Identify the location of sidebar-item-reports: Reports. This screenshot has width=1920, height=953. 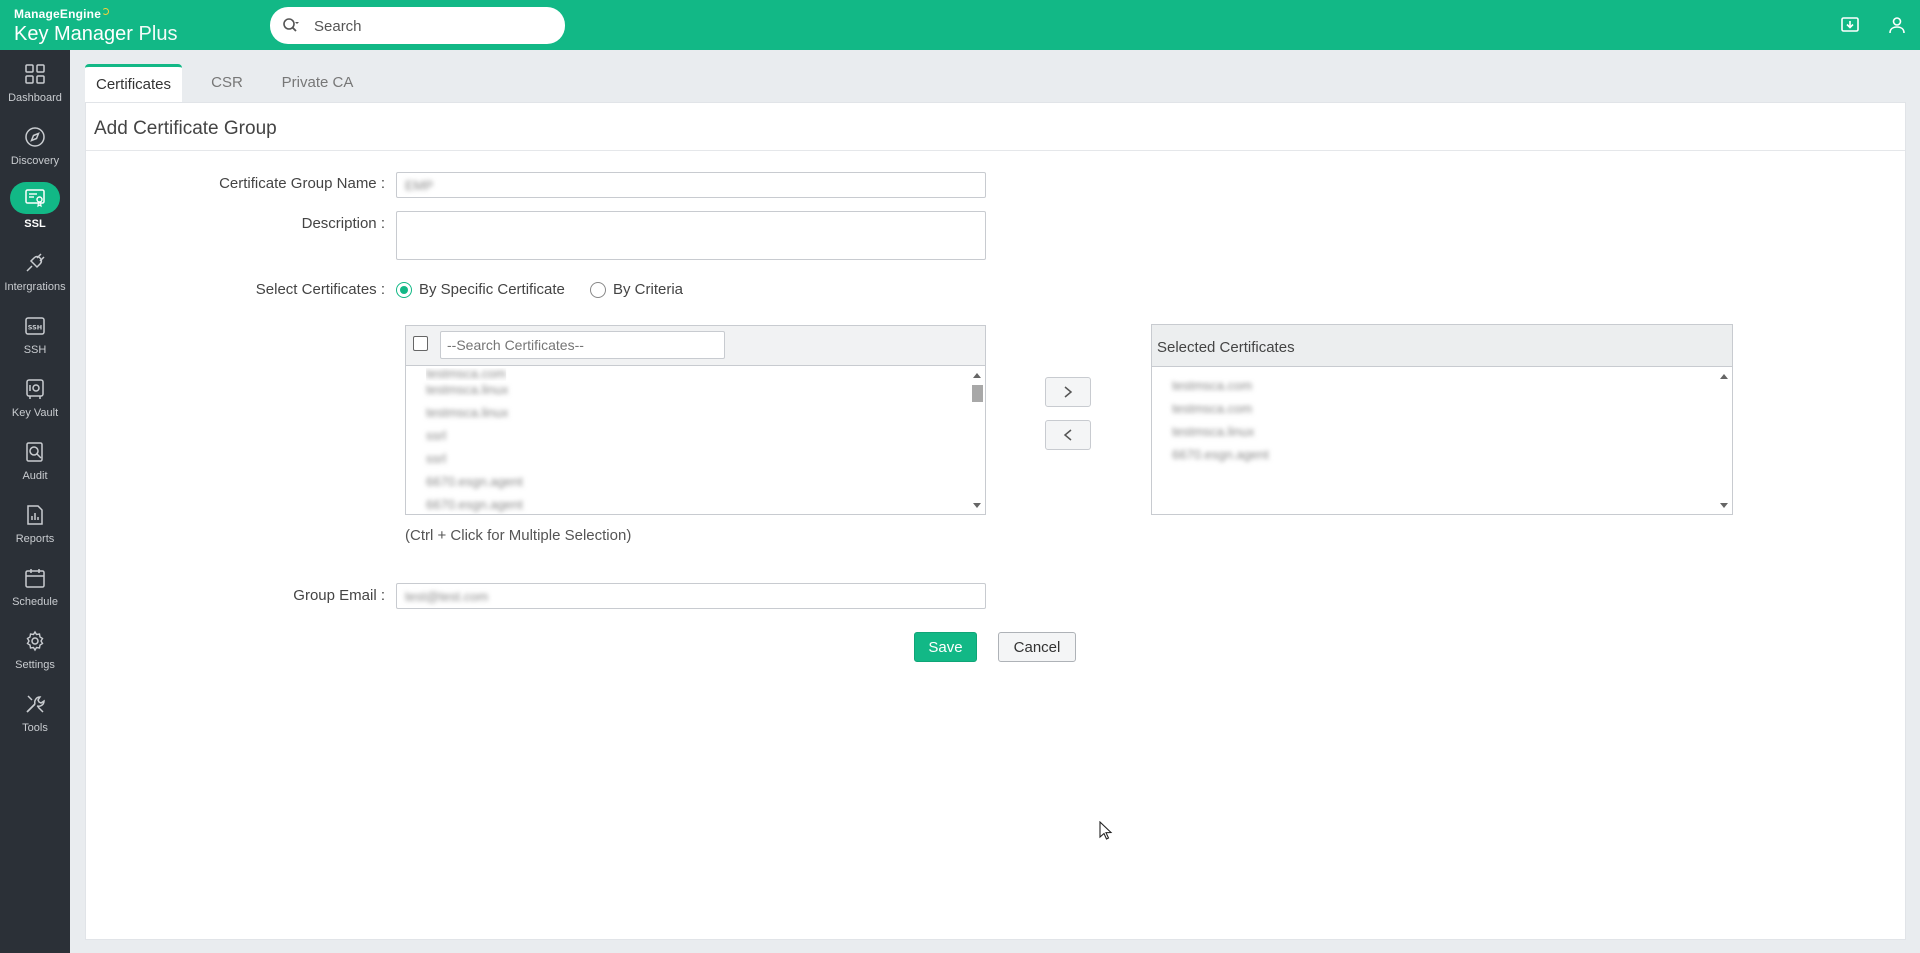
(35, 522).